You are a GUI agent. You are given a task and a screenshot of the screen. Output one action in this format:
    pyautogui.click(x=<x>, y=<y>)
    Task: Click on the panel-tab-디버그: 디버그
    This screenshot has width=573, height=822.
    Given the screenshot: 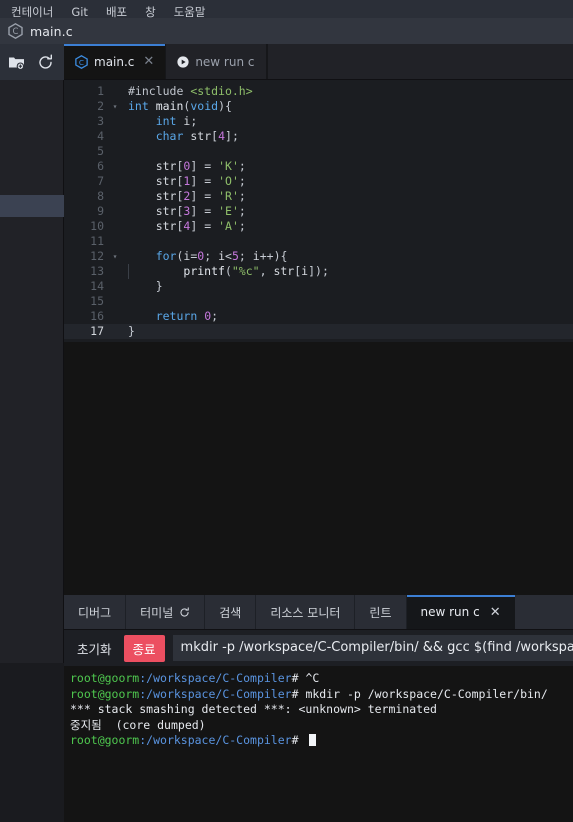 What is the action you would take?
    pyautogui.click(x=95, y=612)
    